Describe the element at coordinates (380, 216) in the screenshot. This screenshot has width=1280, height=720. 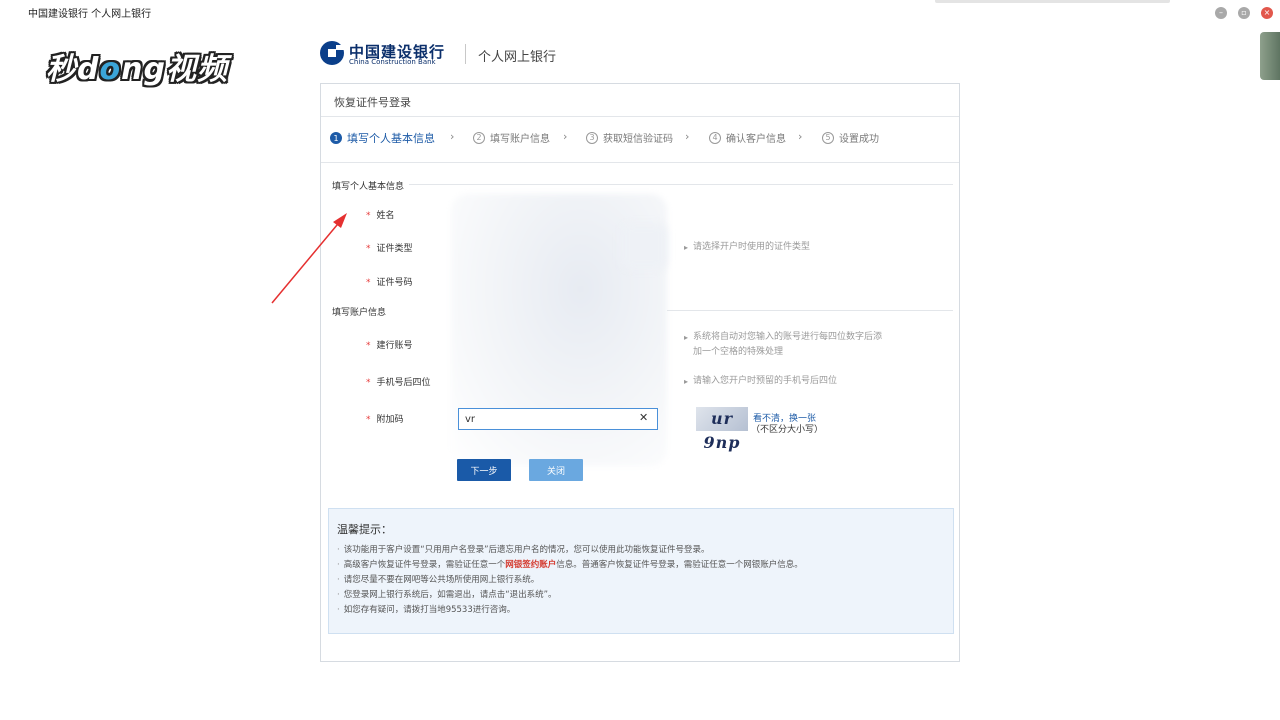
I see `label-name: * 姓名` at that location.